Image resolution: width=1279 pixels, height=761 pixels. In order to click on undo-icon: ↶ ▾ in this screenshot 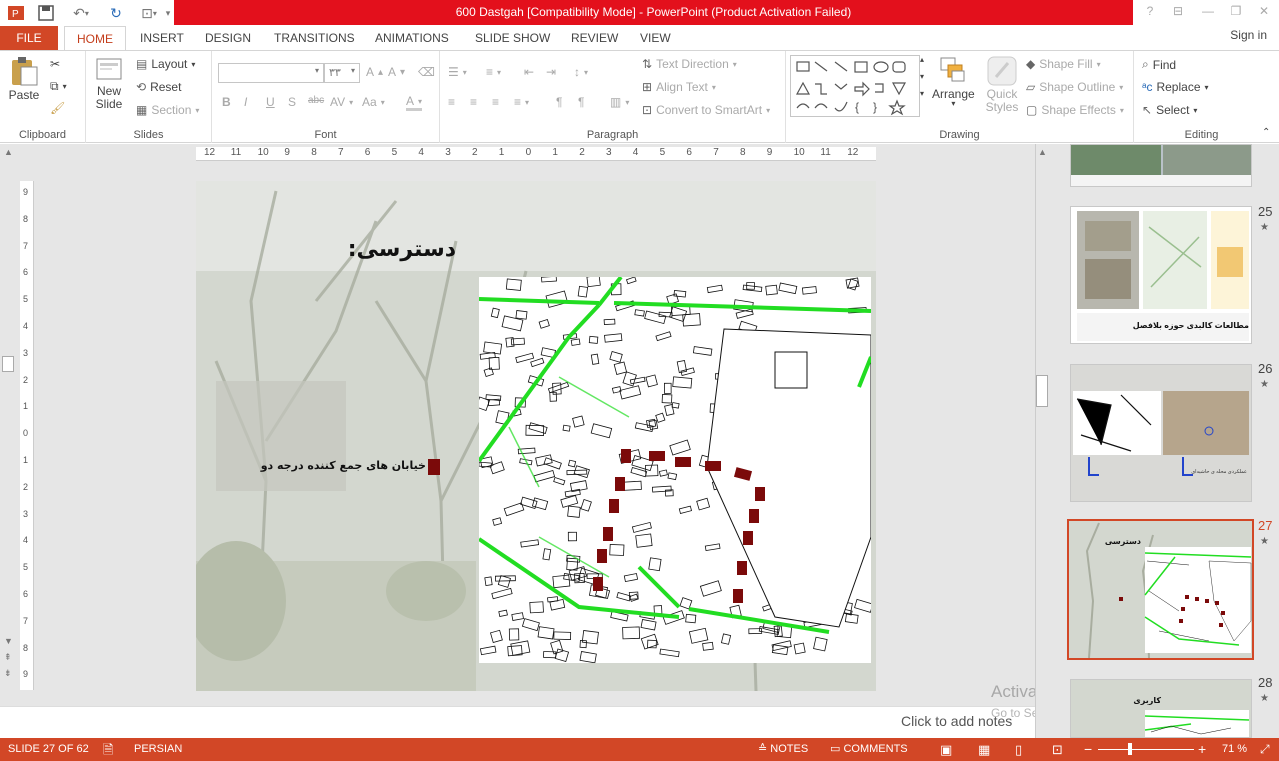, I will do `click(81, 13)`.